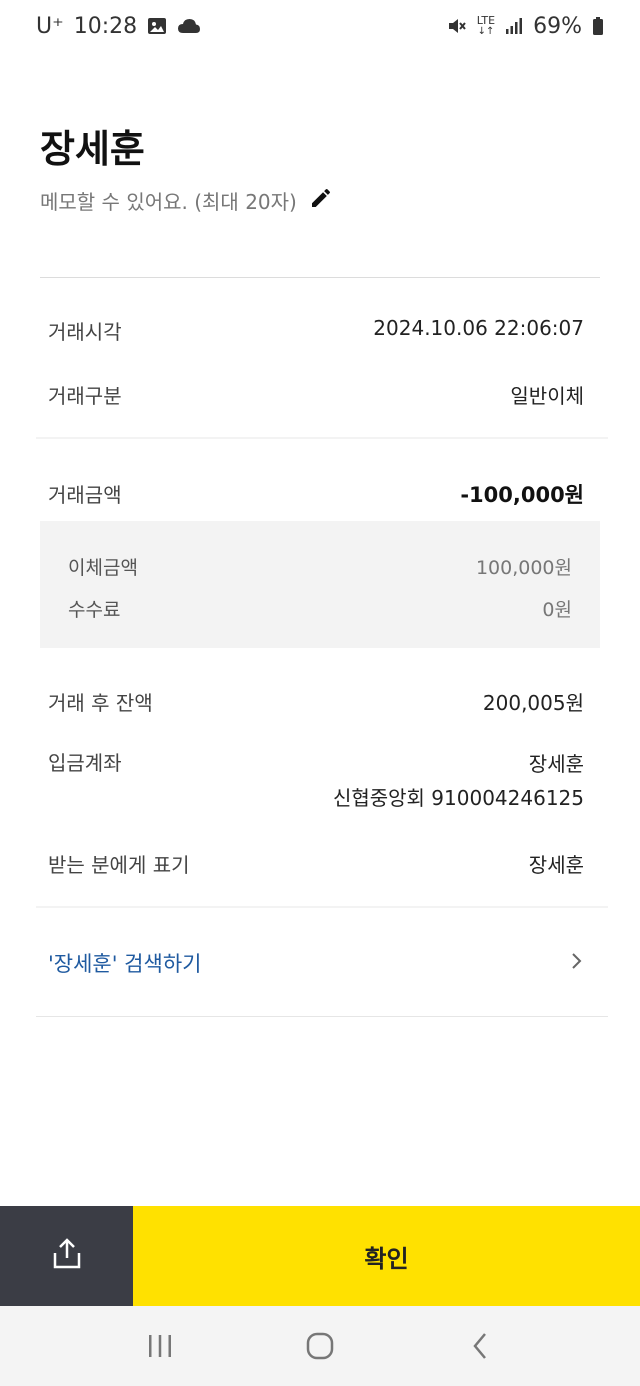 Image resolution: width=640 pixels, height=1386 pixels. I want to click on row-display-name: 받는 분에게 표기 장세훈, so click(316, 863).